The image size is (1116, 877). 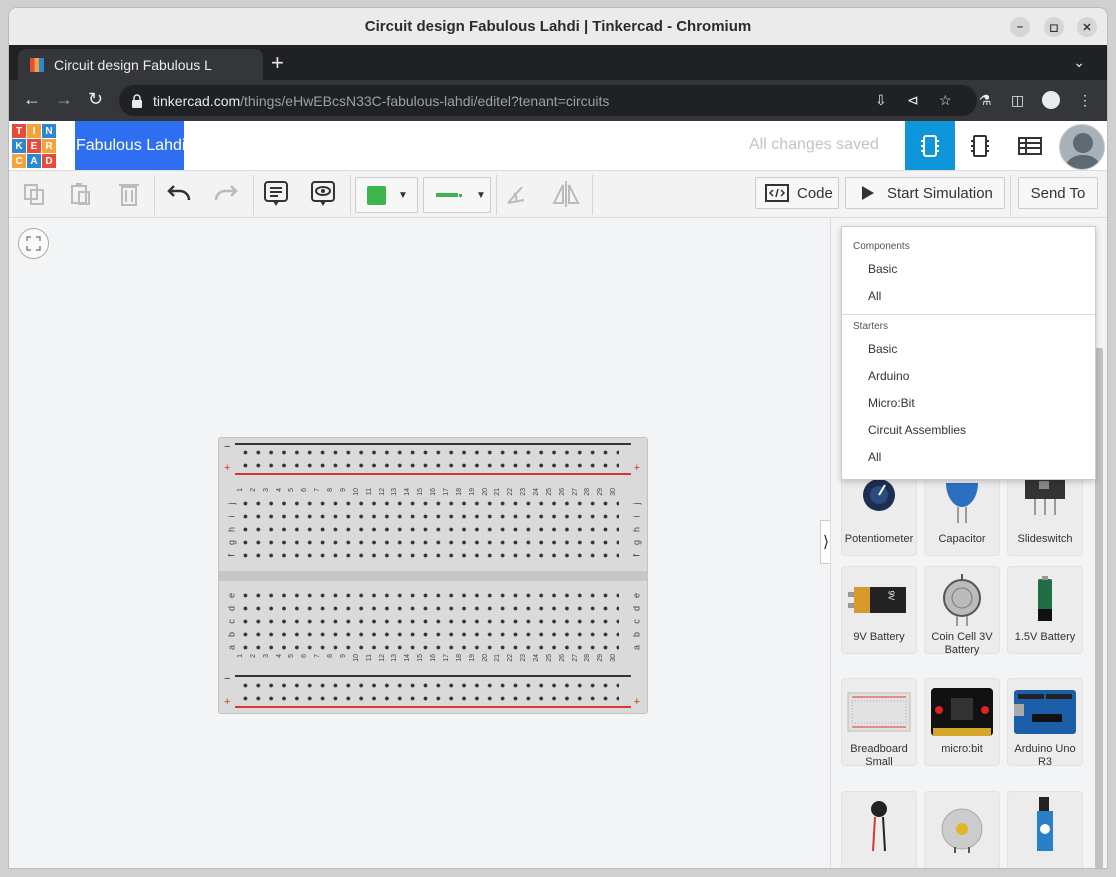 What do you see at coordinates (1051, 100) in the screenshot?
I see `profile-icon` at bounding box center [1051, 100].